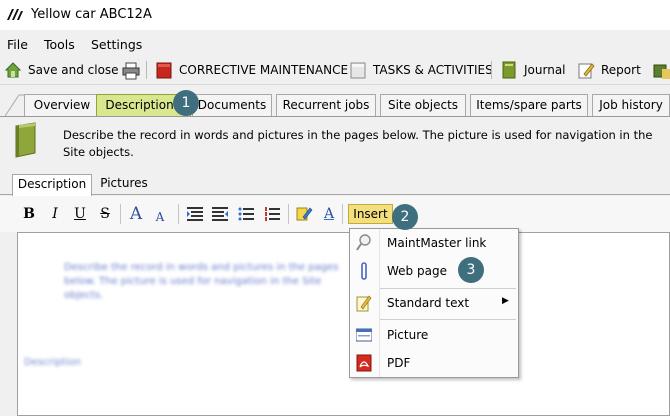  Describe the element at coordinates (73, 70) in the screenshot. I see `save-and-close-label: Save and close` at that location.